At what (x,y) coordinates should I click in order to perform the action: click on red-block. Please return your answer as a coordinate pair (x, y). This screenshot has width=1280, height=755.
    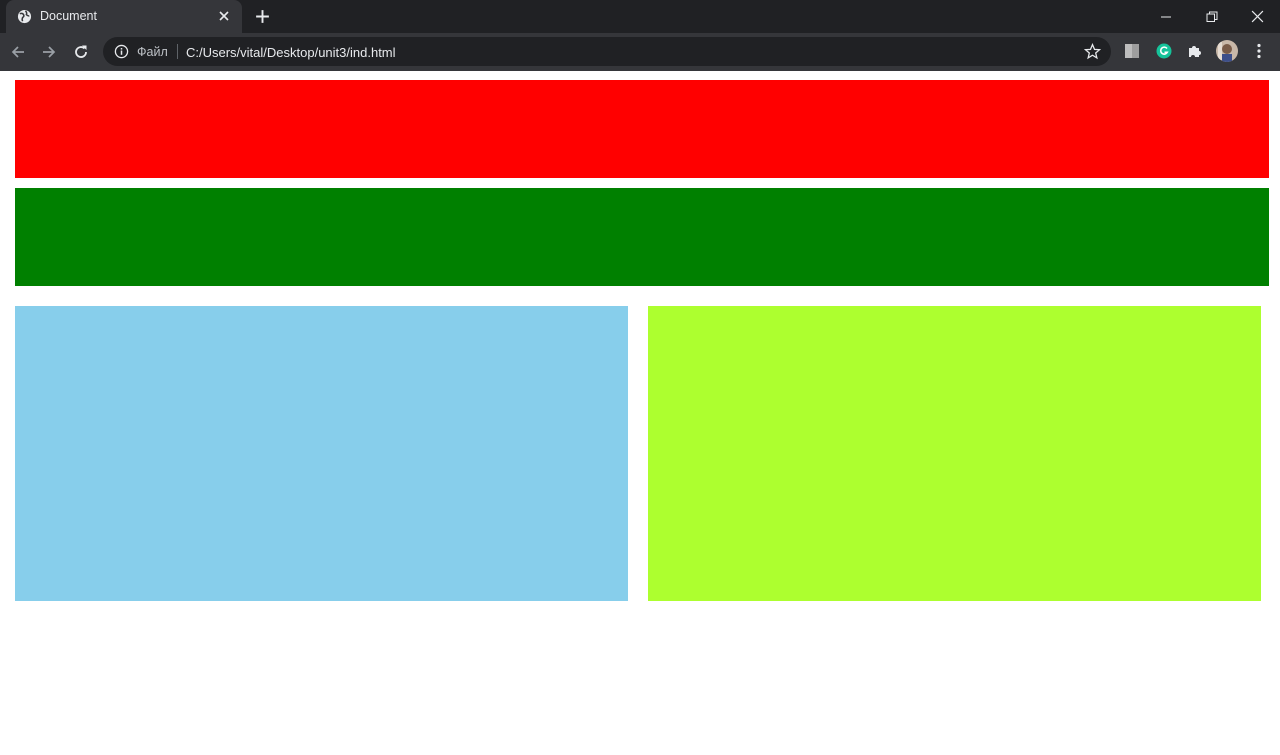
    Looking at the image, I should click on (642, 129).